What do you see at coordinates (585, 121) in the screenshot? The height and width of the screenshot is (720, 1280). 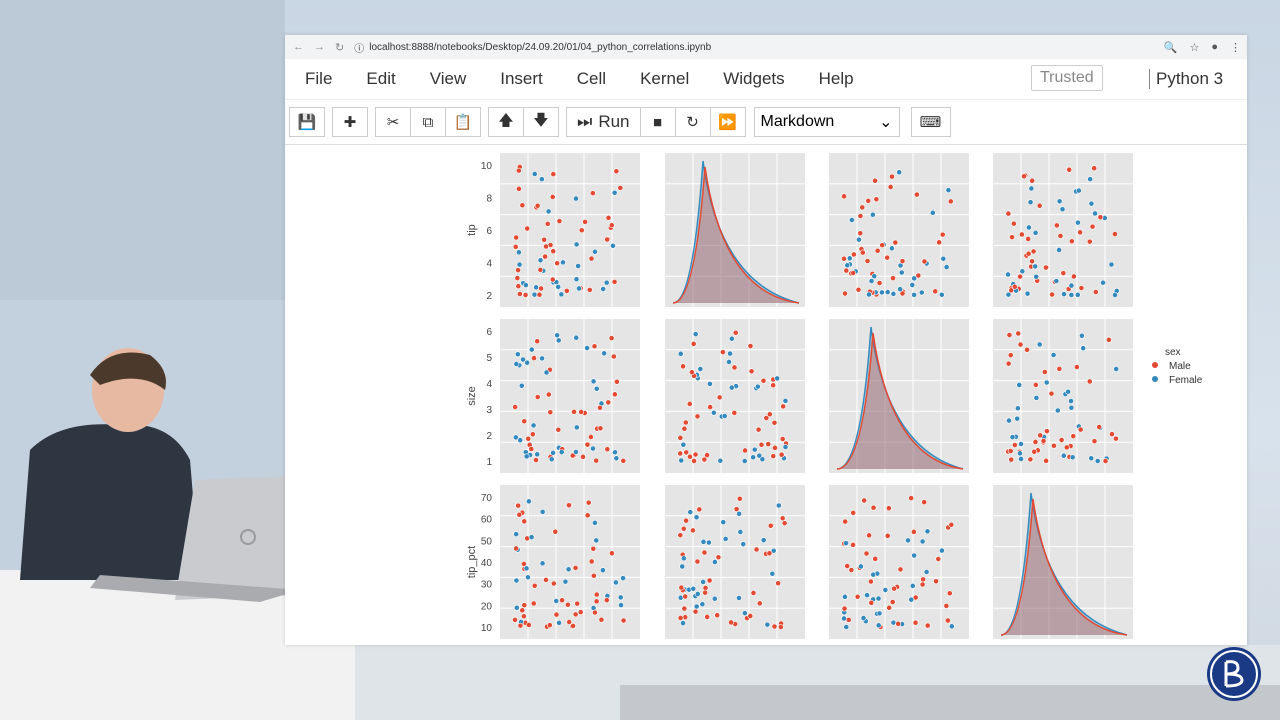 I see `step-icon: ⏭` at bounding box center [585, 121].